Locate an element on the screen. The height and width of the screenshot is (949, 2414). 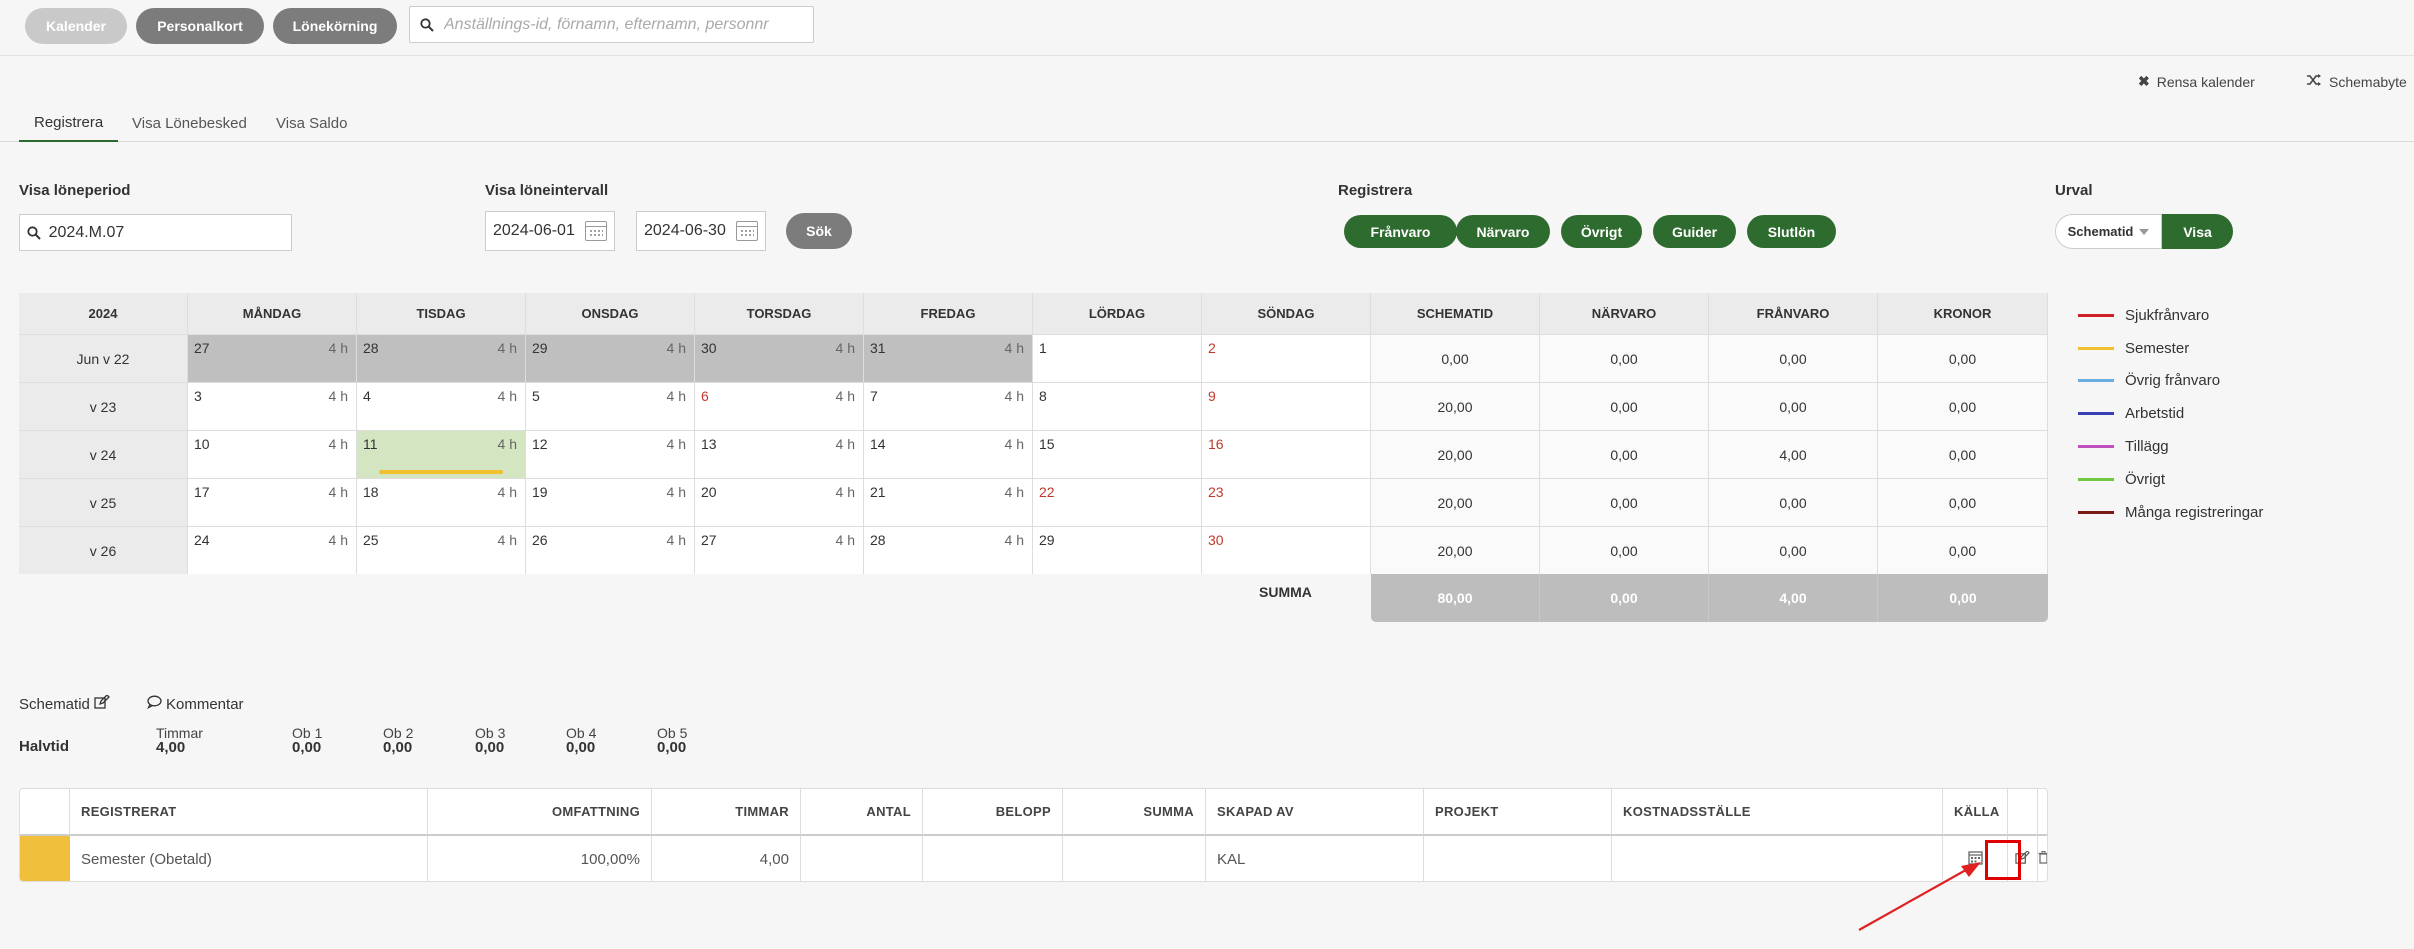
calendar-day-cell: 3 4 h is located at coordinates (272, 406).